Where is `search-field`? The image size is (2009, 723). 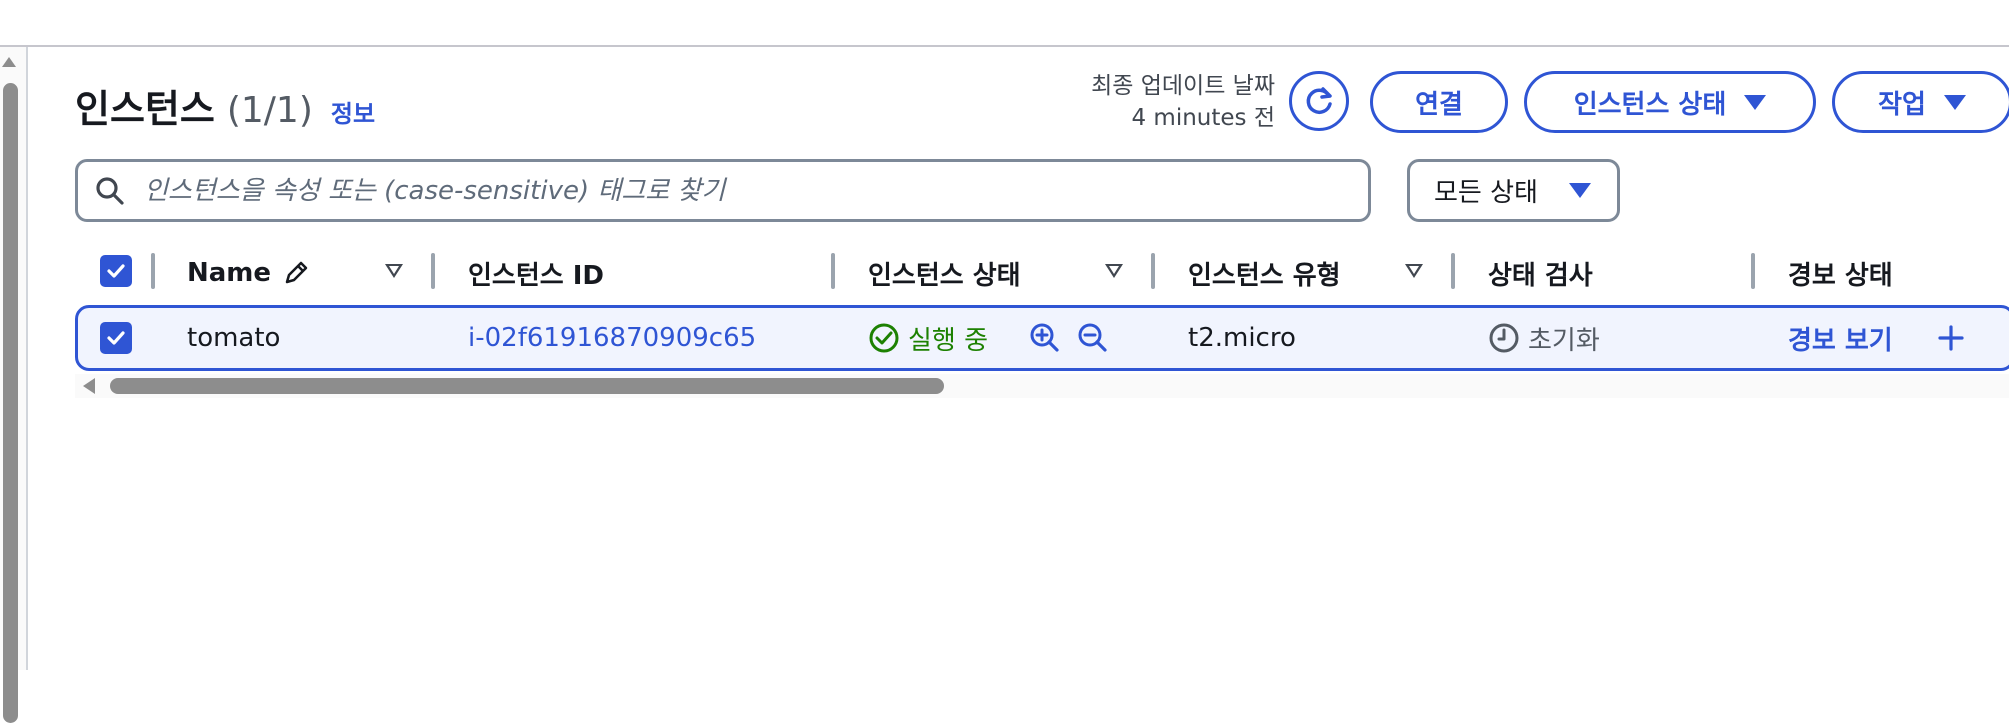
search-field is located at coordinates (723, 190).